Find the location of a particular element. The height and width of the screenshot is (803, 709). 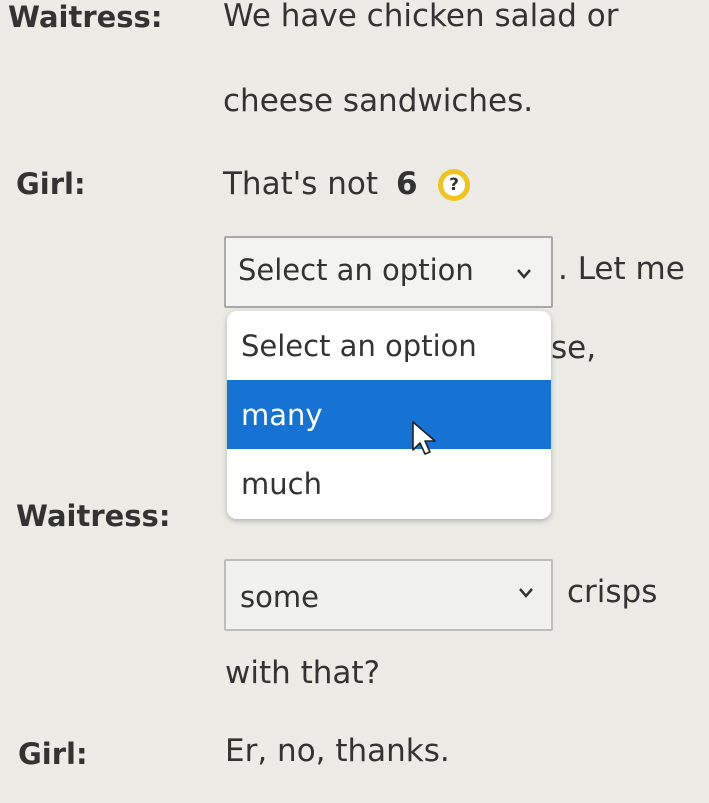

answer-select-1: Select an option is located at coordinates (388, 272).